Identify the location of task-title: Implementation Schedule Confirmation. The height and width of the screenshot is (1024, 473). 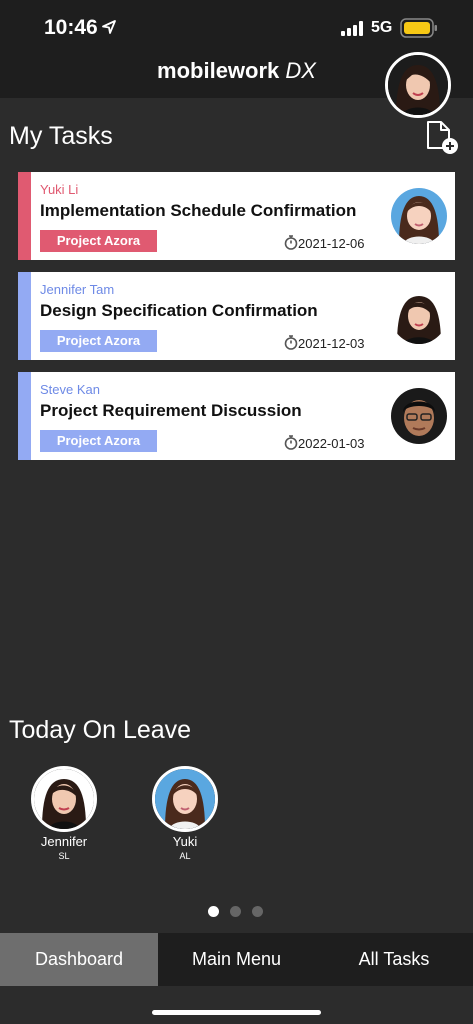
(198, 210).